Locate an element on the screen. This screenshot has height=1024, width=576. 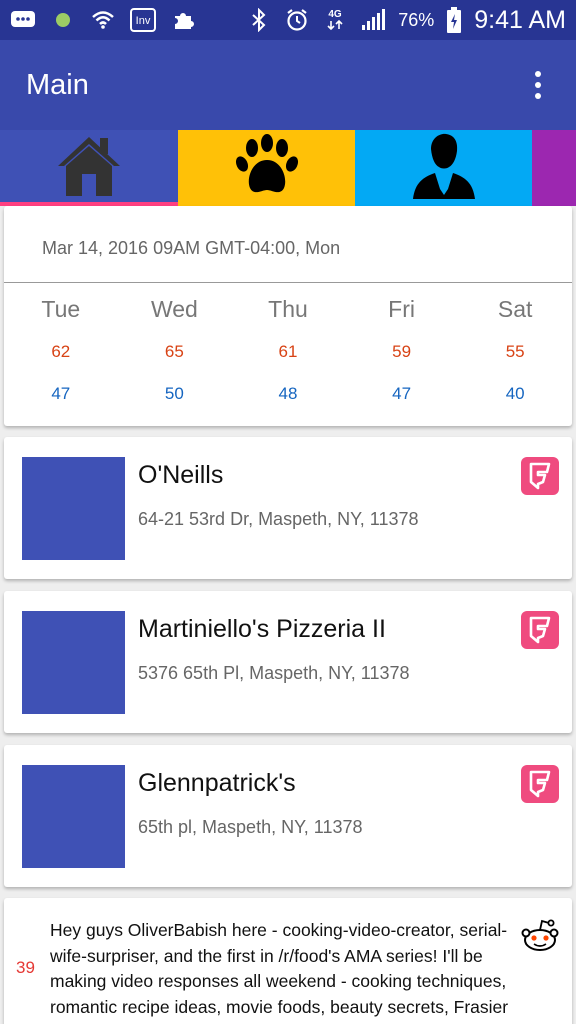
battery-icon is located at coordinates (454, 20).